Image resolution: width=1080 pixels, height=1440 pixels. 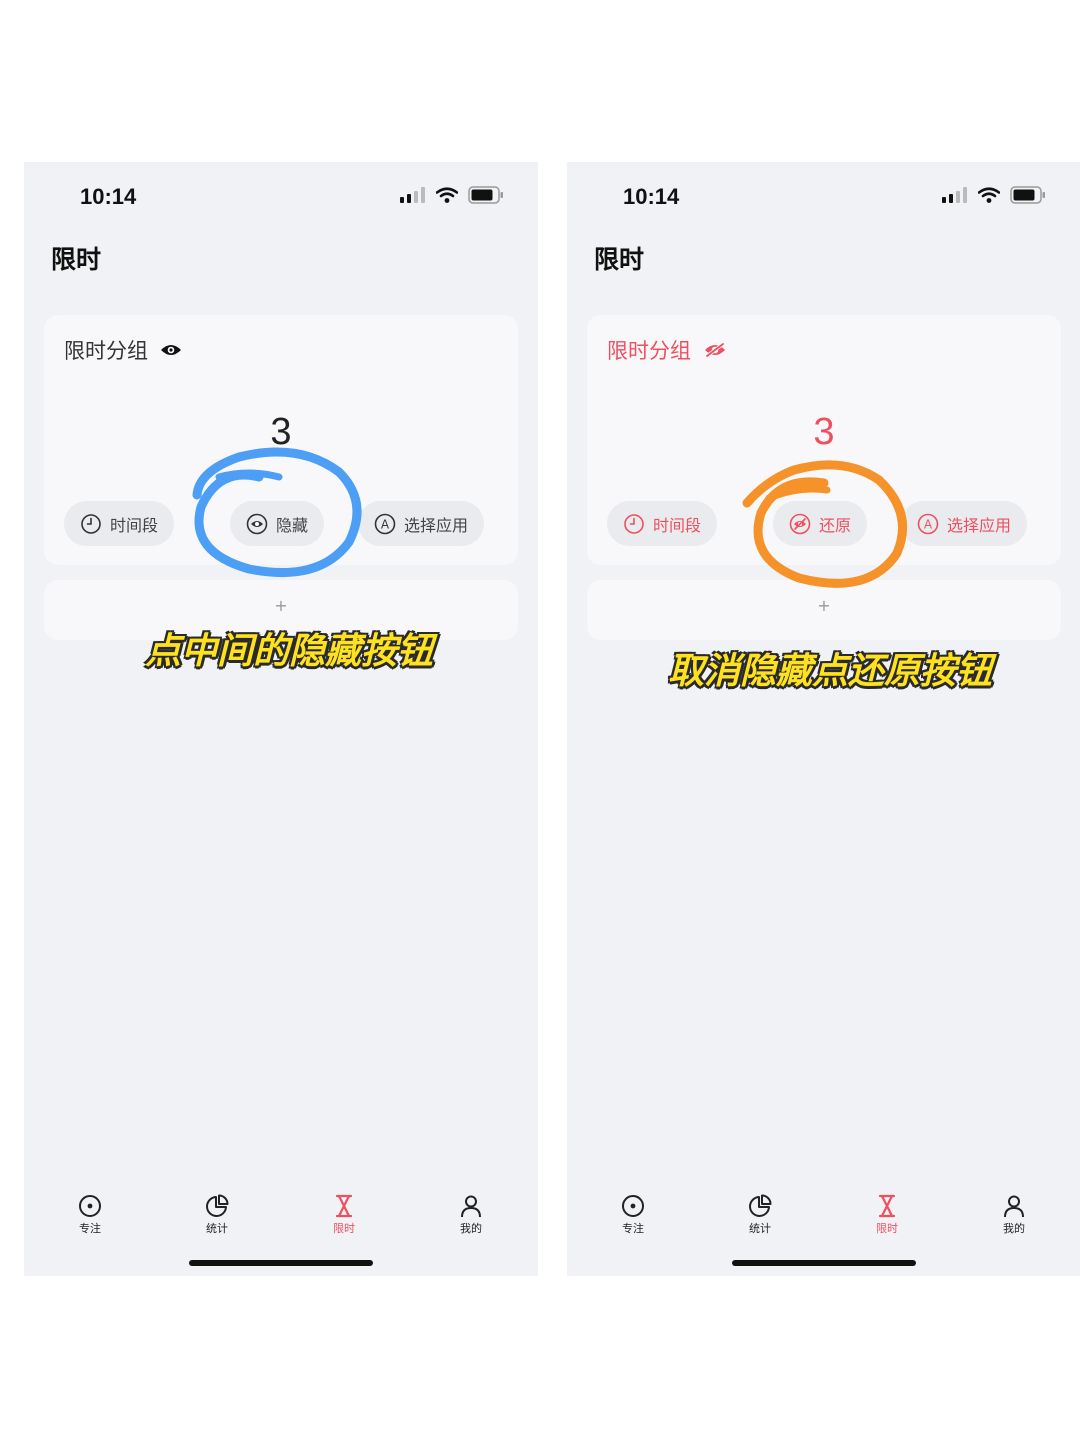 What do you see at coordinates (292, 525) in the screenshot?
I see `hide-label: 隐藏` at bounding box center [292, 525].